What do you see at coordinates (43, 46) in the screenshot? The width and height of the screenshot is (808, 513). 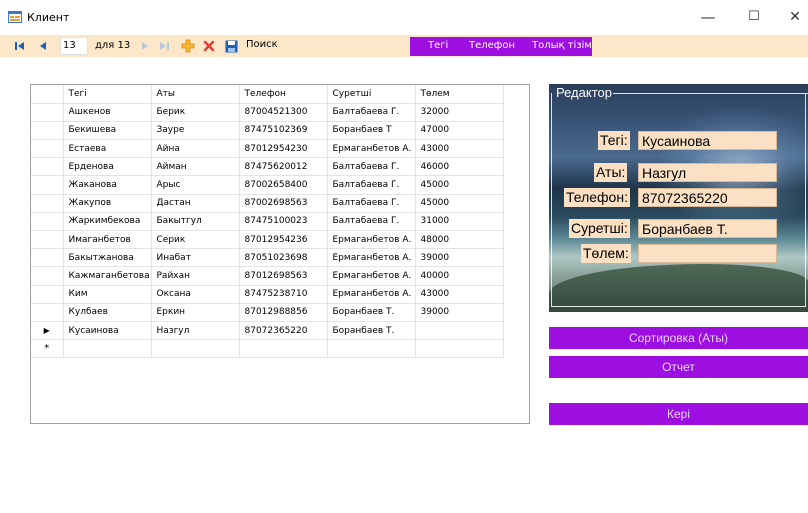 I see `move-previous-icon` at bounding box center [43, 46].